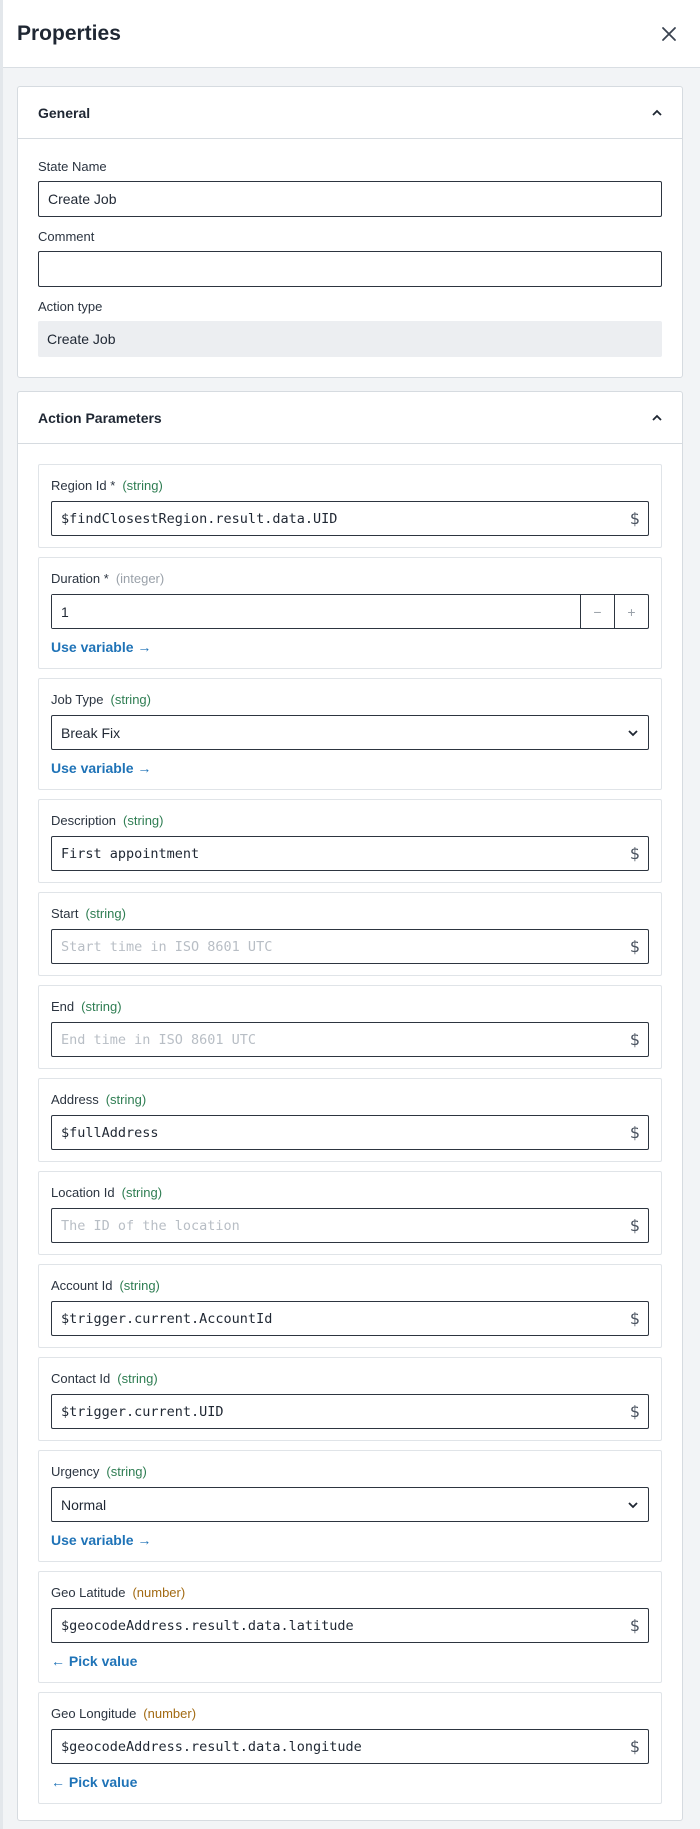  I want to click on param-duration: Duration * (integer) − + Use variable →, so click(350, 613).